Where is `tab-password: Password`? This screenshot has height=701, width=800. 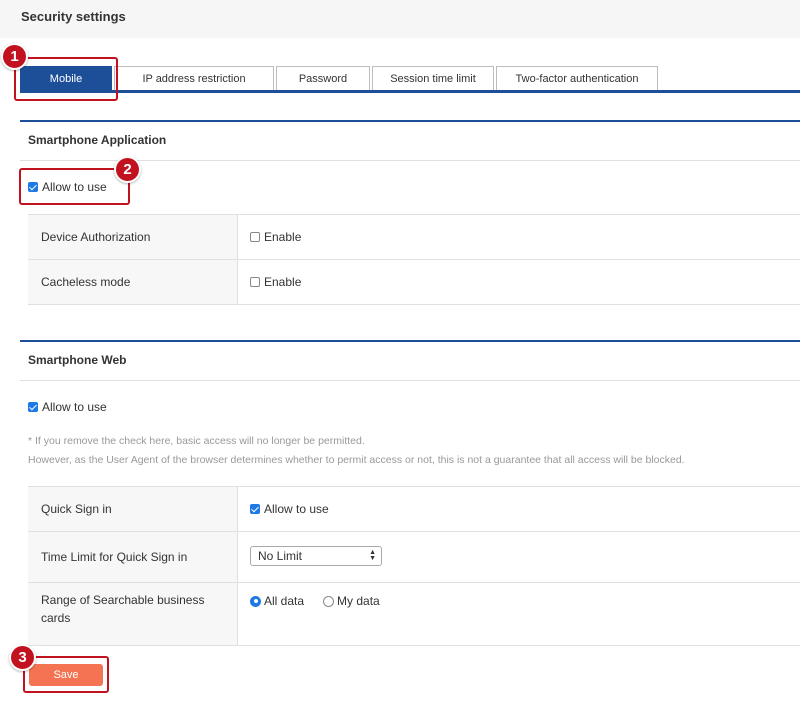 tab-password: Password is located at coordinates (323, 78).